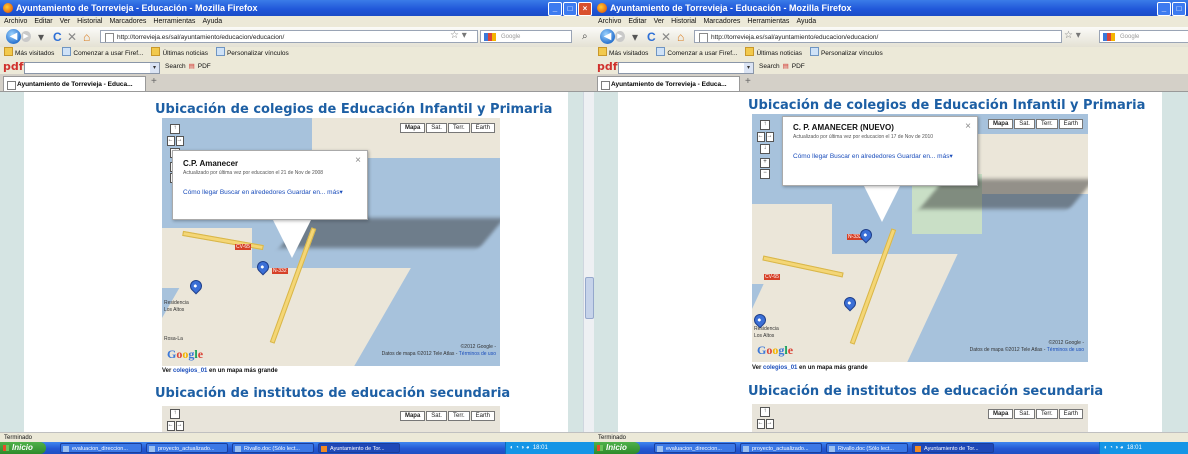 This screenshot has height=454, width=1188. I want to click on bookmark-star-icon: ☆ ▾, so click(458, 35).